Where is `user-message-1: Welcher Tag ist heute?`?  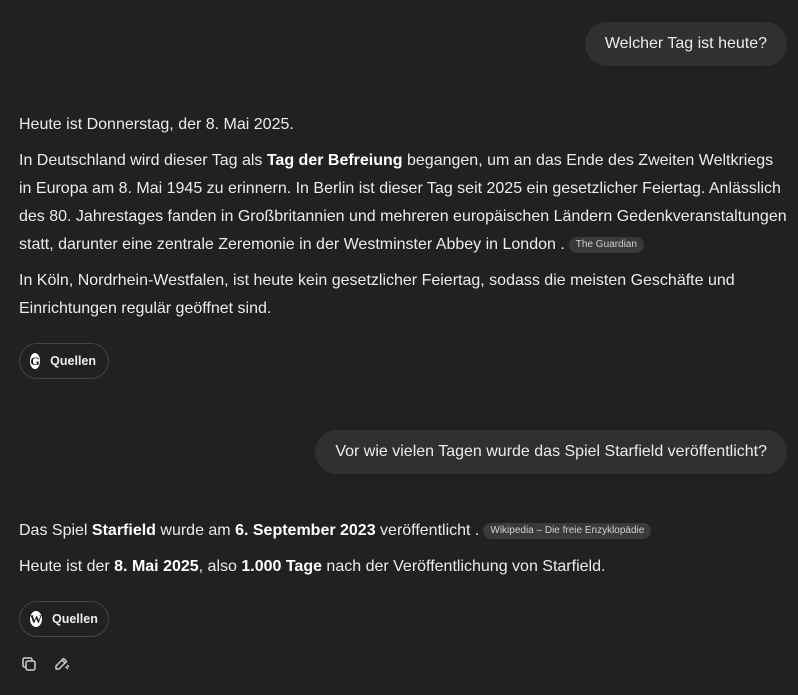
user-message-1: Welcher Tag ist heute? is located at coordinates (685, 44).